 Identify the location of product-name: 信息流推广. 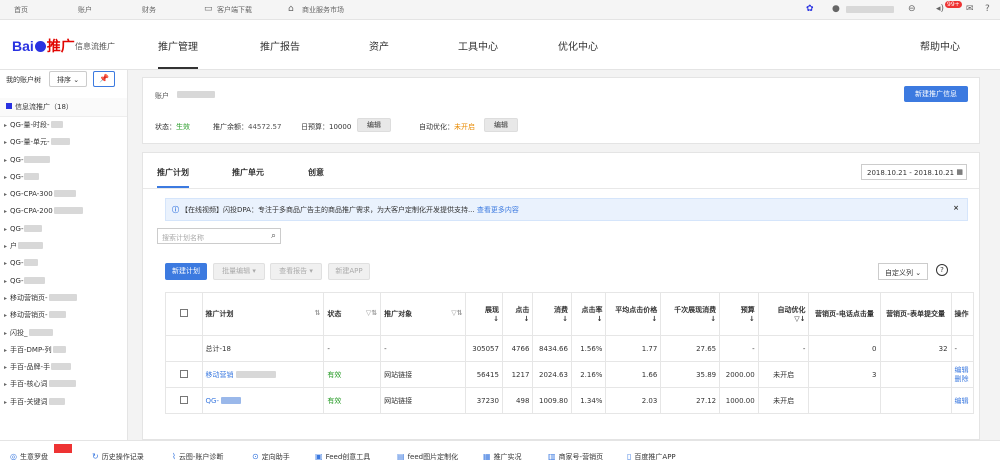
(95, 46).